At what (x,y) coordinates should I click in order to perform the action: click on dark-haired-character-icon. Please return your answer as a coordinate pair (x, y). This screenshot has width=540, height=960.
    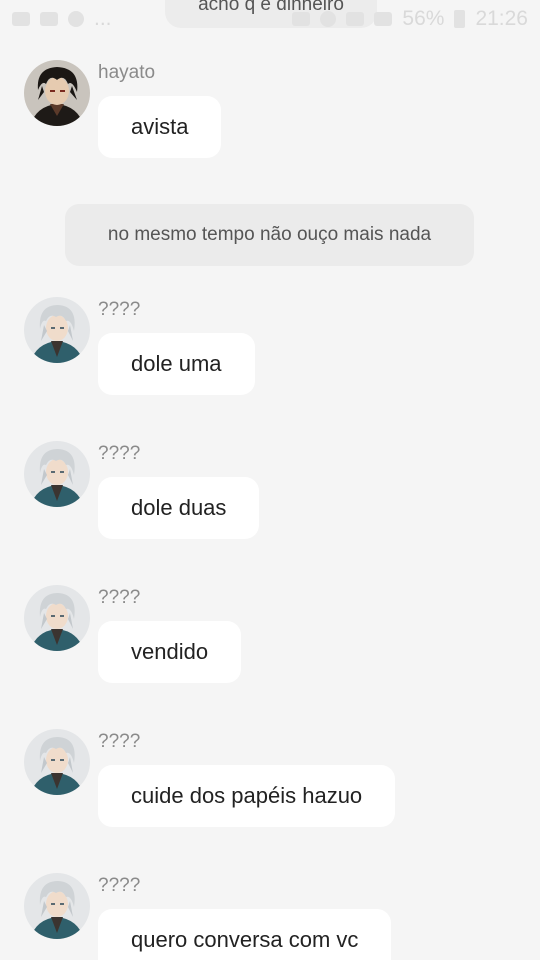
    Looking at the image, I should click on (57, 93).